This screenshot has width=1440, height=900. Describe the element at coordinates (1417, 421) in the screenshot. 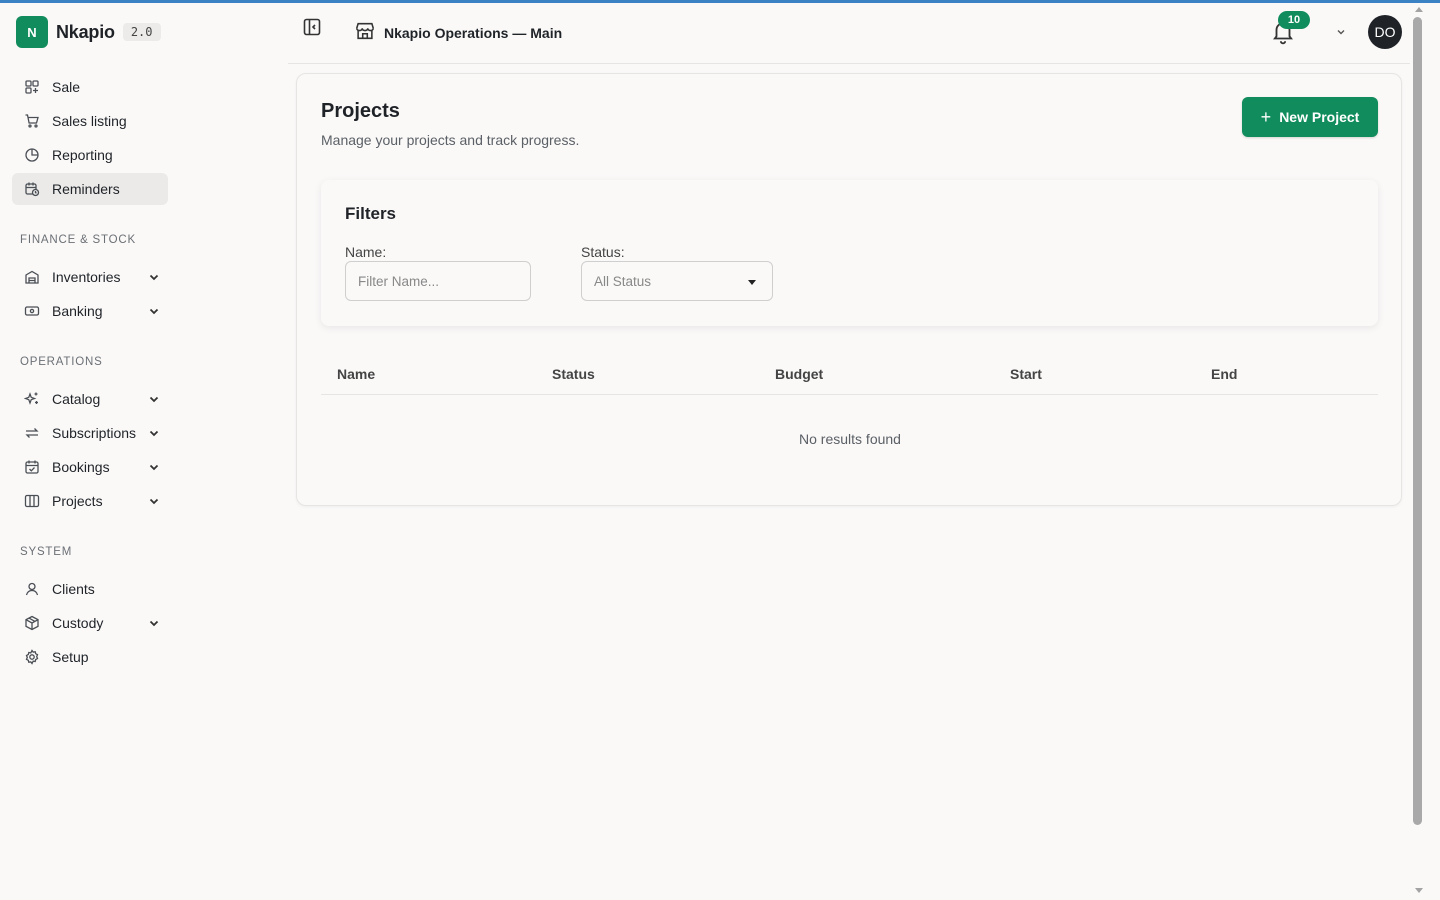

I see `scroll-thumb` at that location.